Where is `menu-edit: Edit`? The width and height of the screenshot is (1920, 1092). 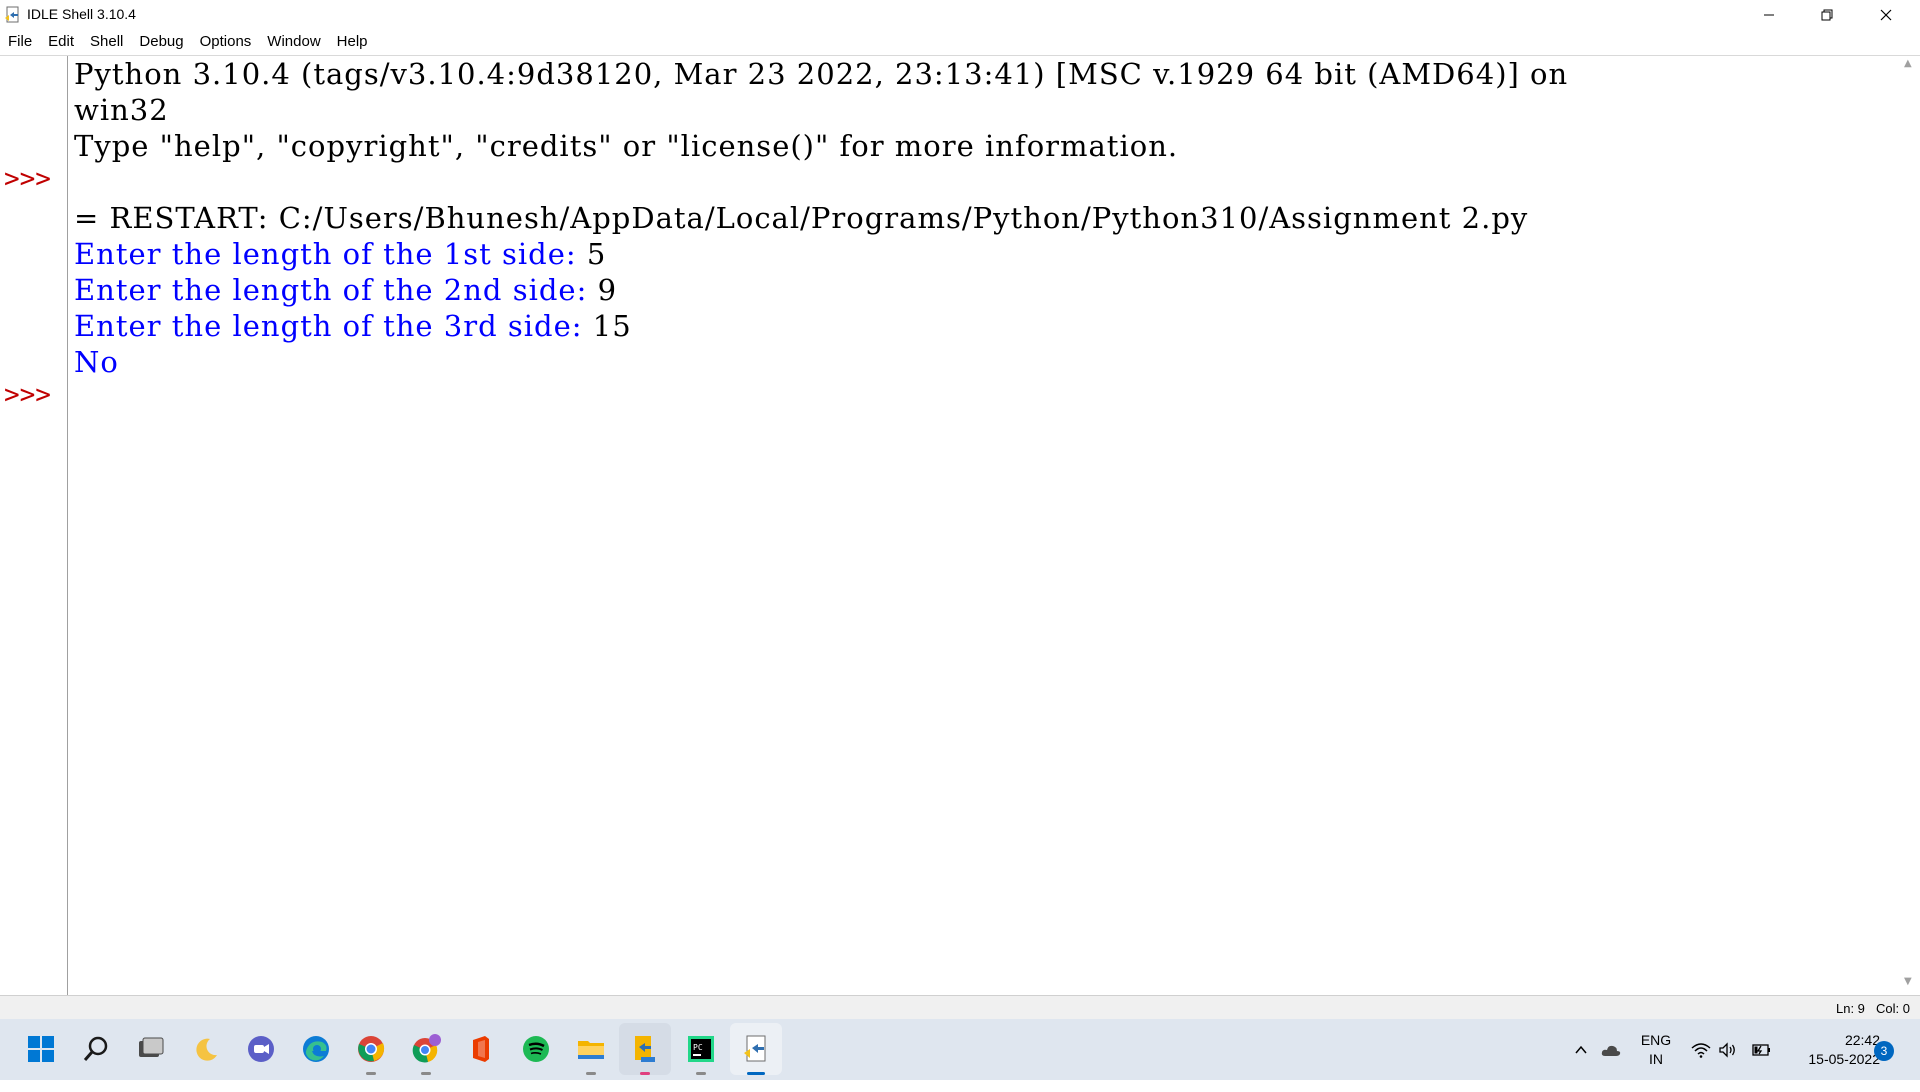 menu-edit: Edit is located at coordinates (61, 42).